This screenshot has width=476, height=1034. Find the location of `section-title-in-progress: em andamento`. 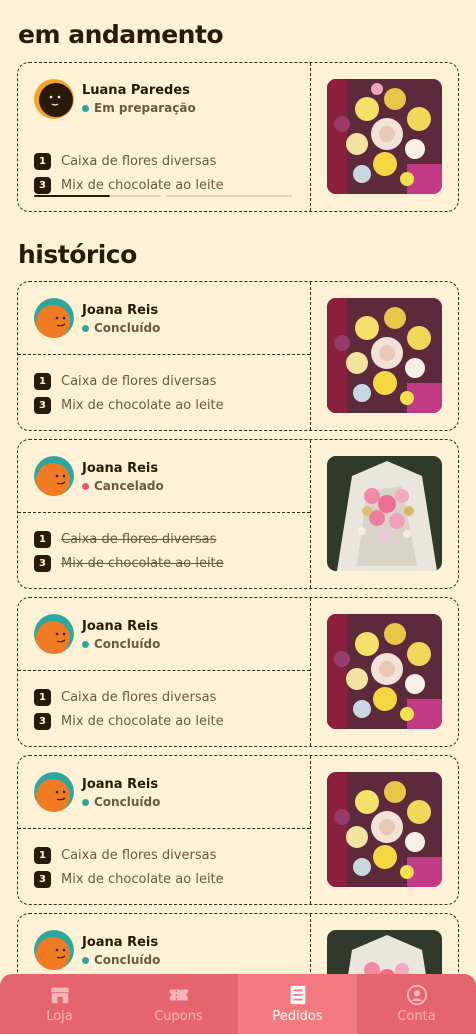

section-title-in-progress: em andamento is located at coordinates (121, 34).